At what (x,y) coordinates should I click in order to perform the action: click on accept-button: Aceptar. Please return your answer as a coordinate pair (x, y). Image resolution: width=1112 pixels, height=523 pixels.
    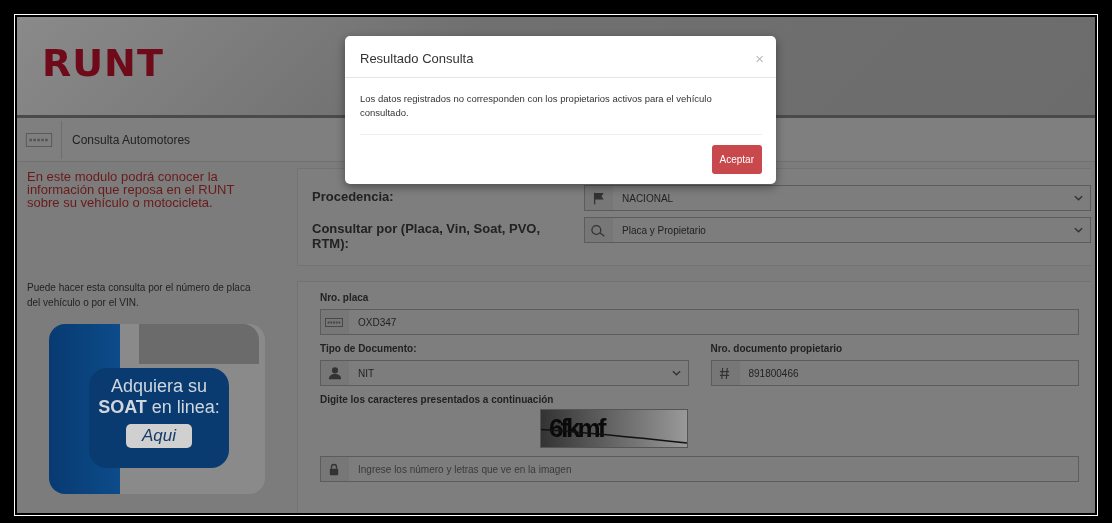
    Looking at the image, I should click on (736, 159).